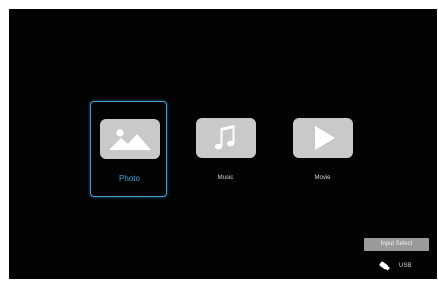 This screenshot has width=439, height=282. What do you see at coordinates (130, 139) in the screenshot?
I see `photo-icon` at bounding box center [130, 139].